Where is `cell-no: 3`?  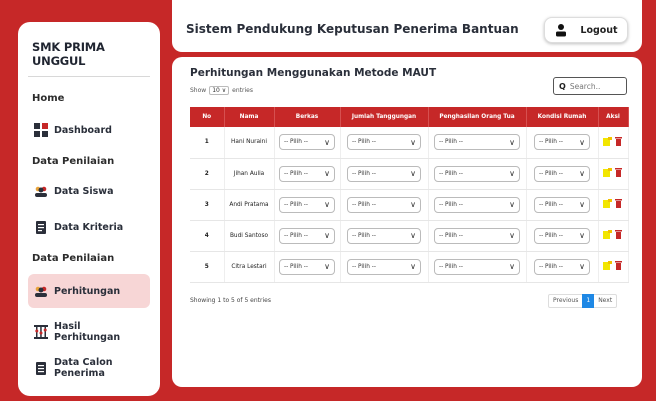 cell-no: 3 is located at coordinates (207, 205).